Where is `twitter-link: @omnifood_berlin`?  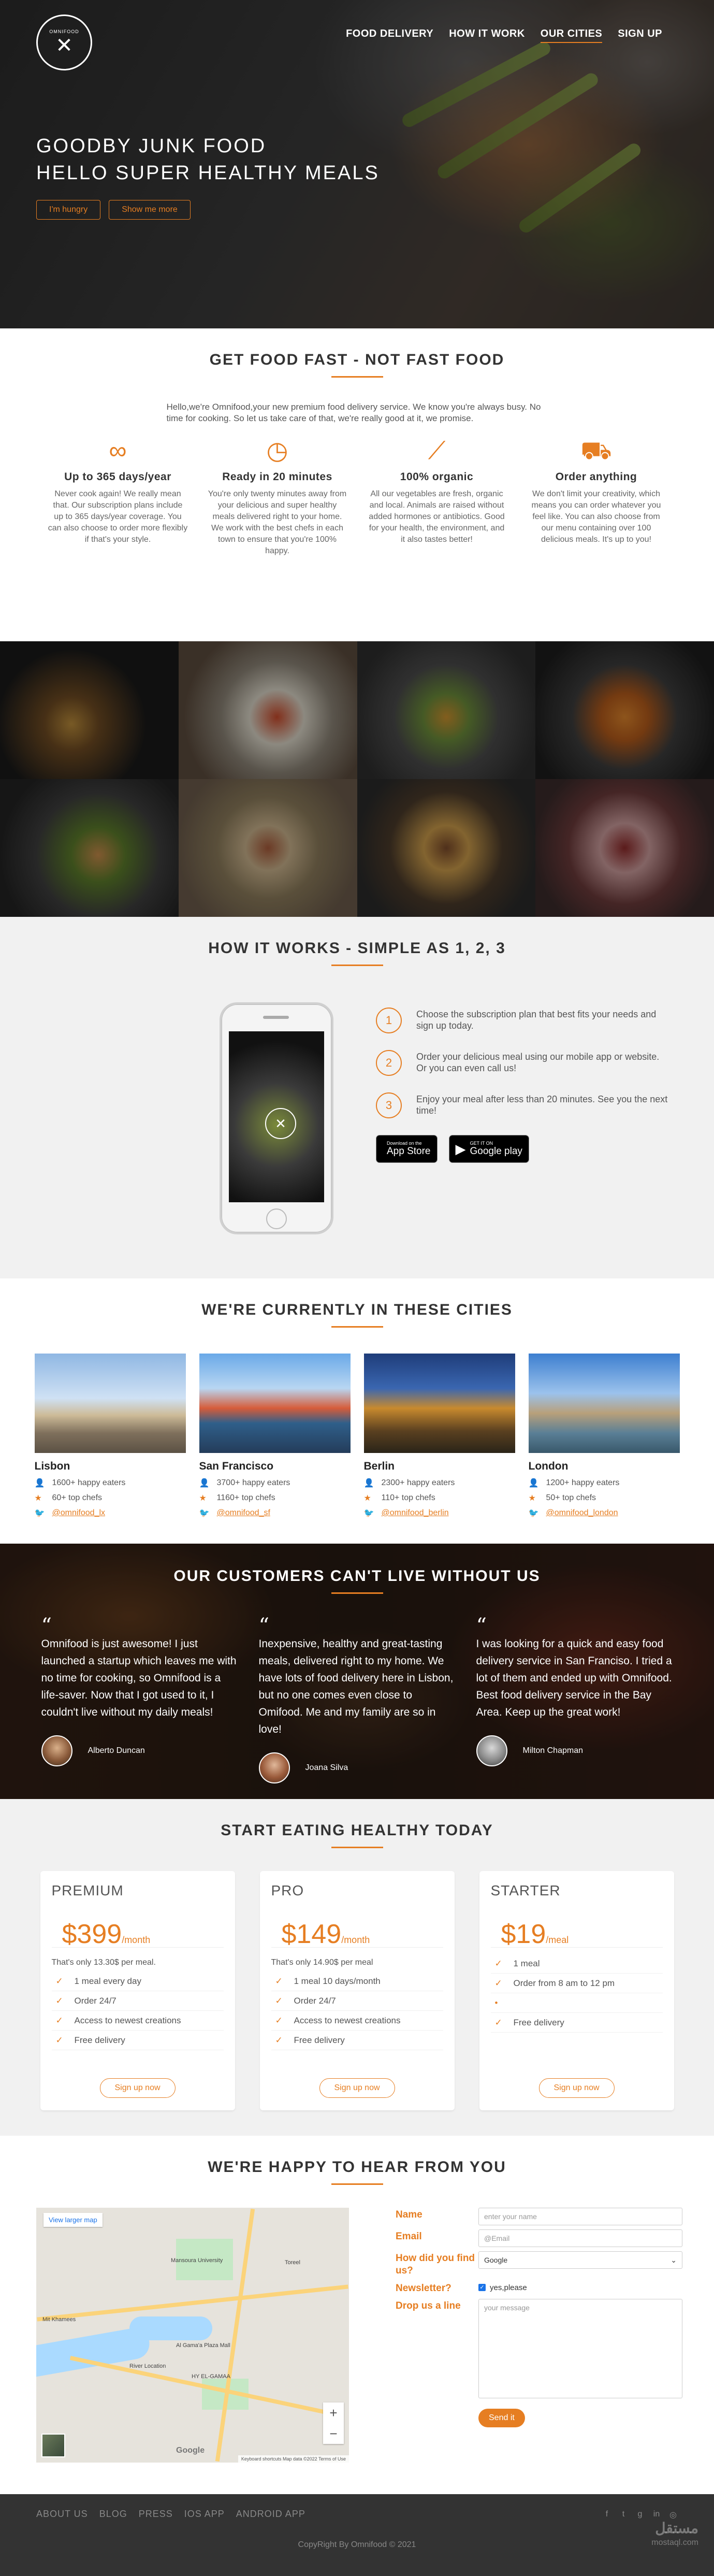 twitter-link: @omnifood_berlin is located at coordinates (415, 1513).